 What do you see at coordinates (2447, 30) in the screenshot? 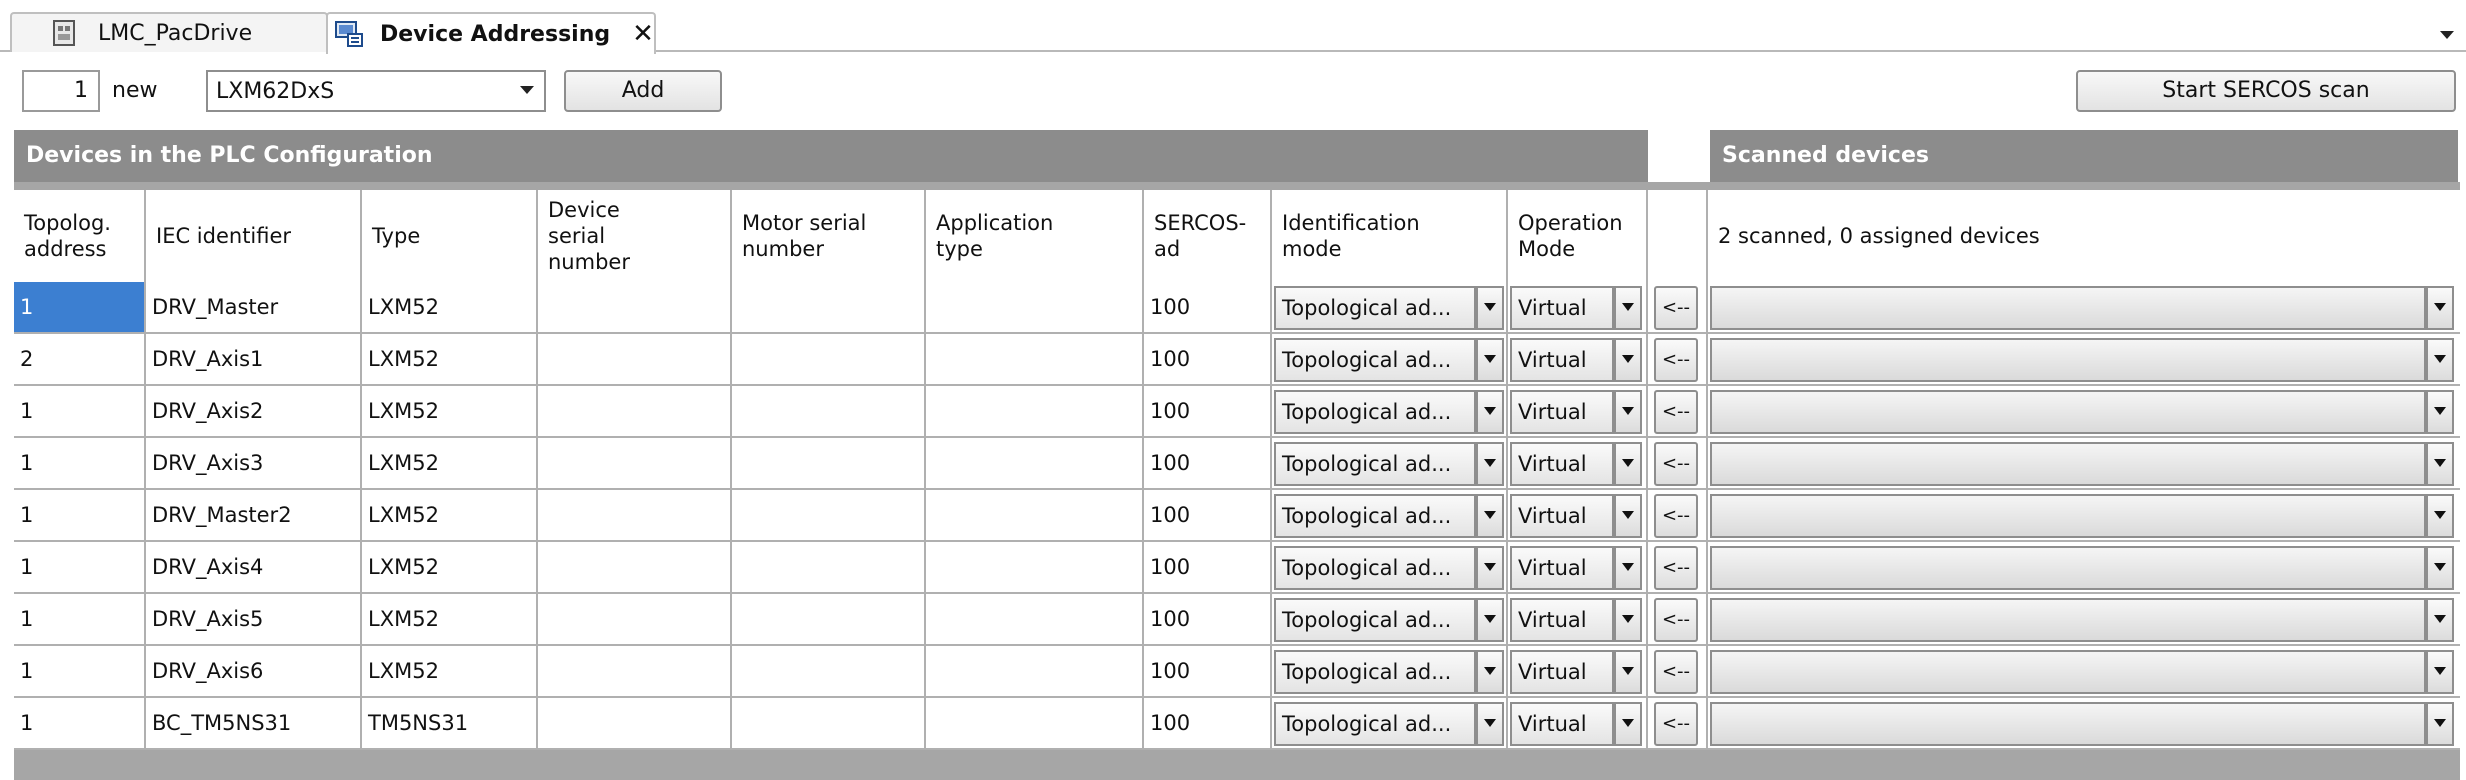
I see `tab-list-dropdown-icon` at bounding box center [2447, 30].